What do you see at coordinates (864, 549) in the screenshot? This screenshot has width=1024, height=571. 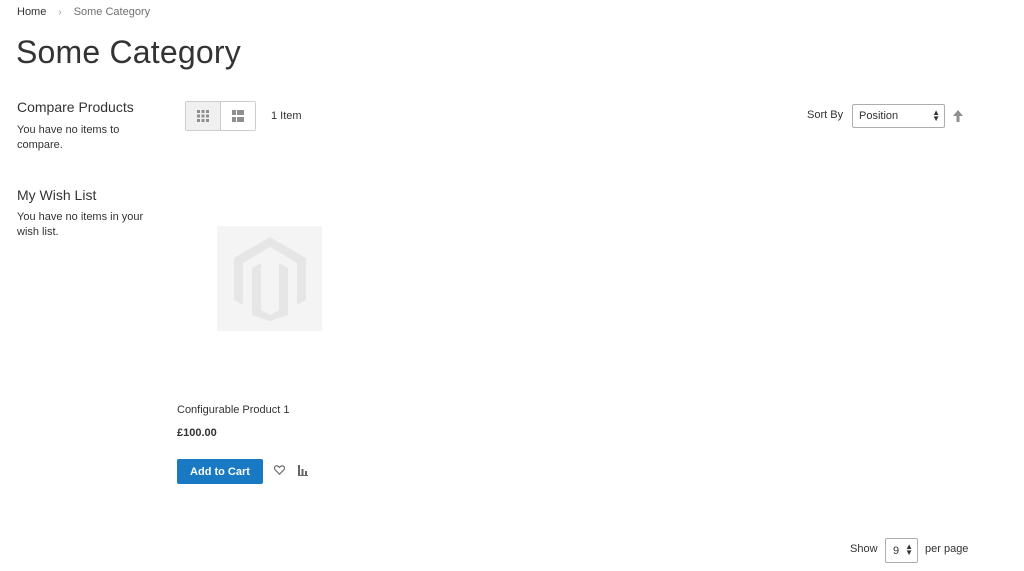 I see `limiter-show-label: Show` at bounding box center [864, 549].